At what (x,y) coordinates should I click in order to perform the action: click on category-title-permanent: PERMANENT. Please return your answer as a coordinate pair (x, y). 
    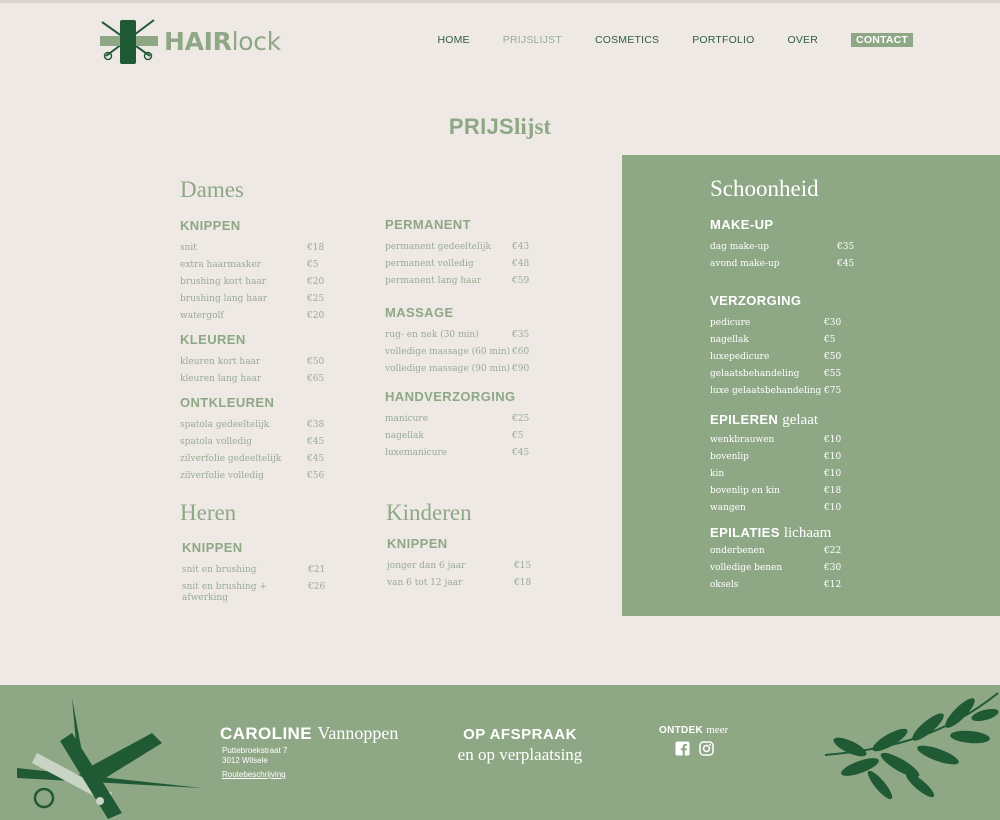
    Looking at the image, I should click on (428, 224).